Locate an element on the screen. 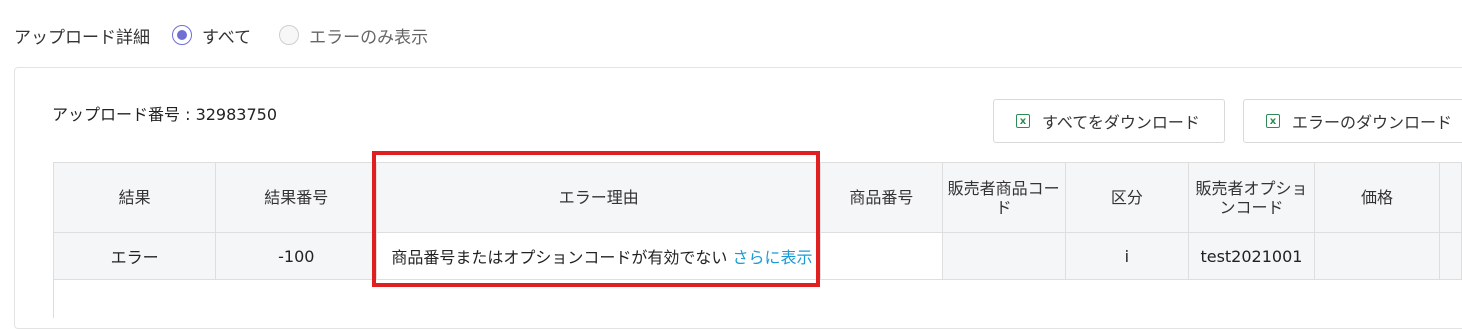 Image resolution: width=1462 pixels, height=329 pixels. cell-seller-option-code: test2021001 is located at coordinates (1251, 256).